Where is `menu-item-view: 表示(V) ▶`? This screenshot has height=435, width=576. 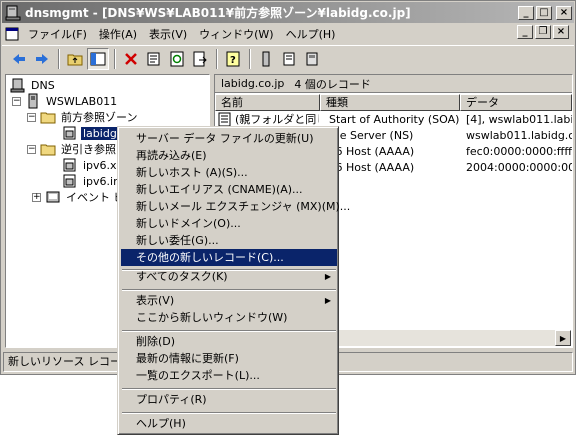
menu-item-view: 表示(V) ▶ is located at coordinates (229, 300).